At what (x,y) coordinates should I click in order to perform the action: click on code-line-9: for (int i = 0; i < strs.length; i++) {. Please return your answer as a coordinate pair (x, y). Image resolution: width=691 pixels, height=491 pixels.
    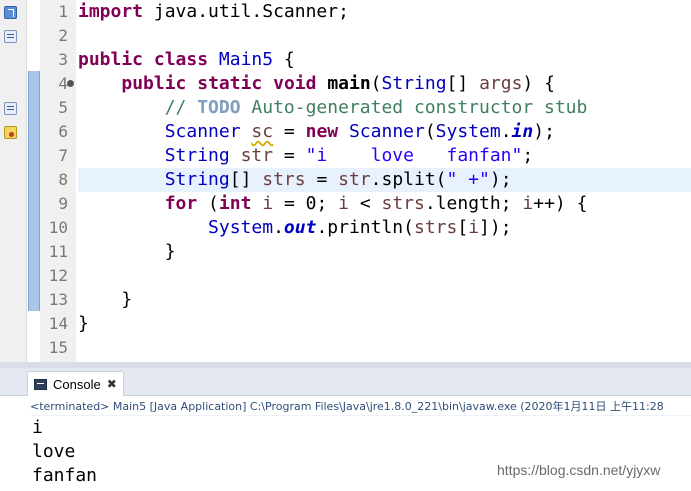
    Looking at the image, I should click on (384, 204).